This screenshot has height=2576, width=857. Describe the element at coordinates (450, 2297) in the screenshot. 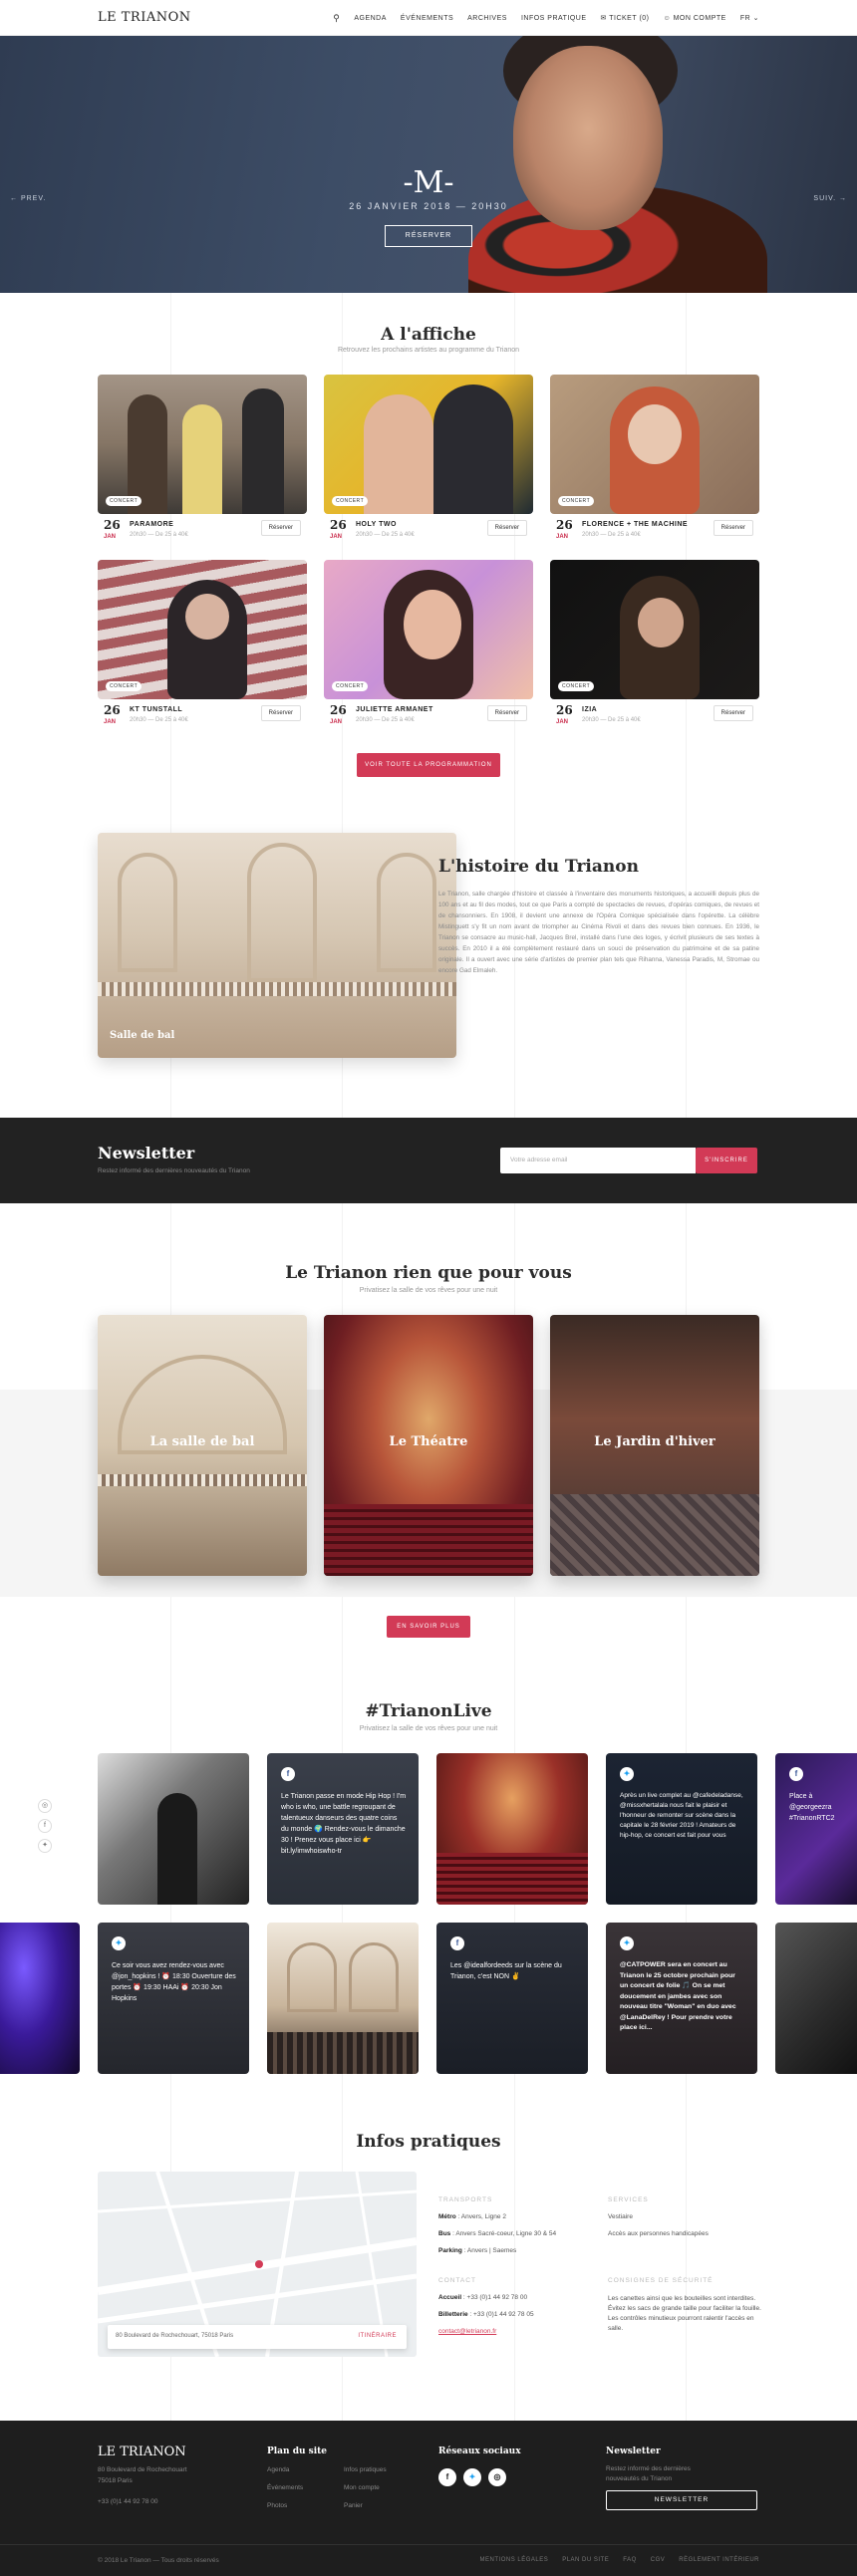

I see `accueil-label: Accueil` at that location.